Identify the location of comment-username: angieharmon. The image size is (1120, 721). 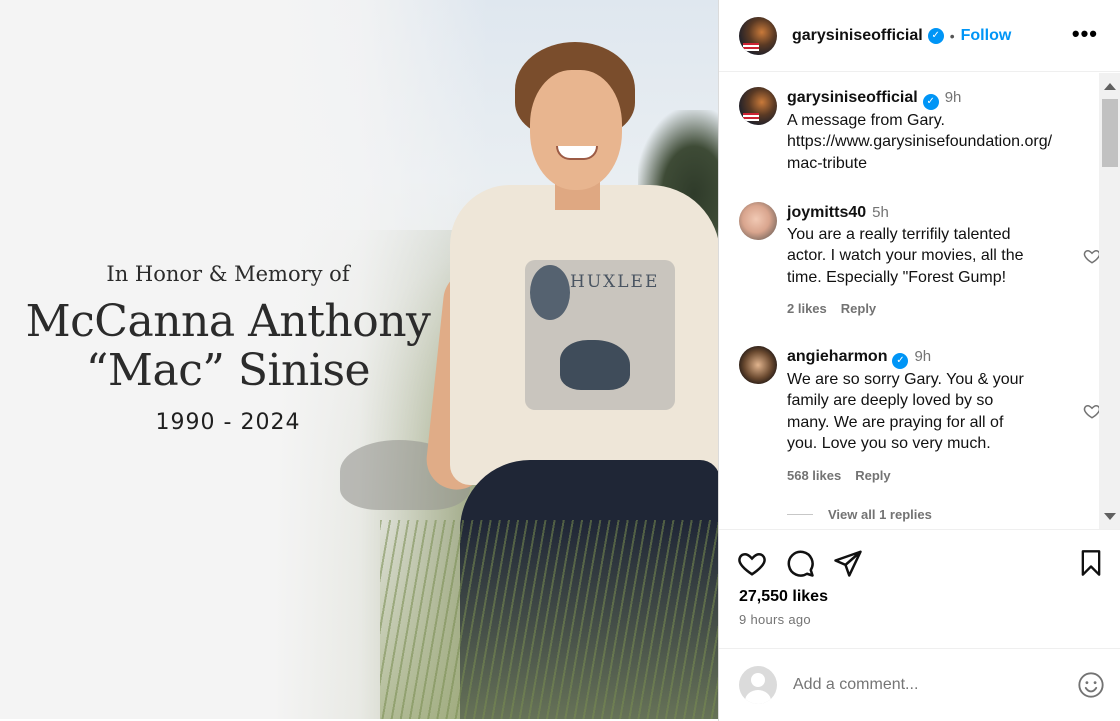
(837, 356).